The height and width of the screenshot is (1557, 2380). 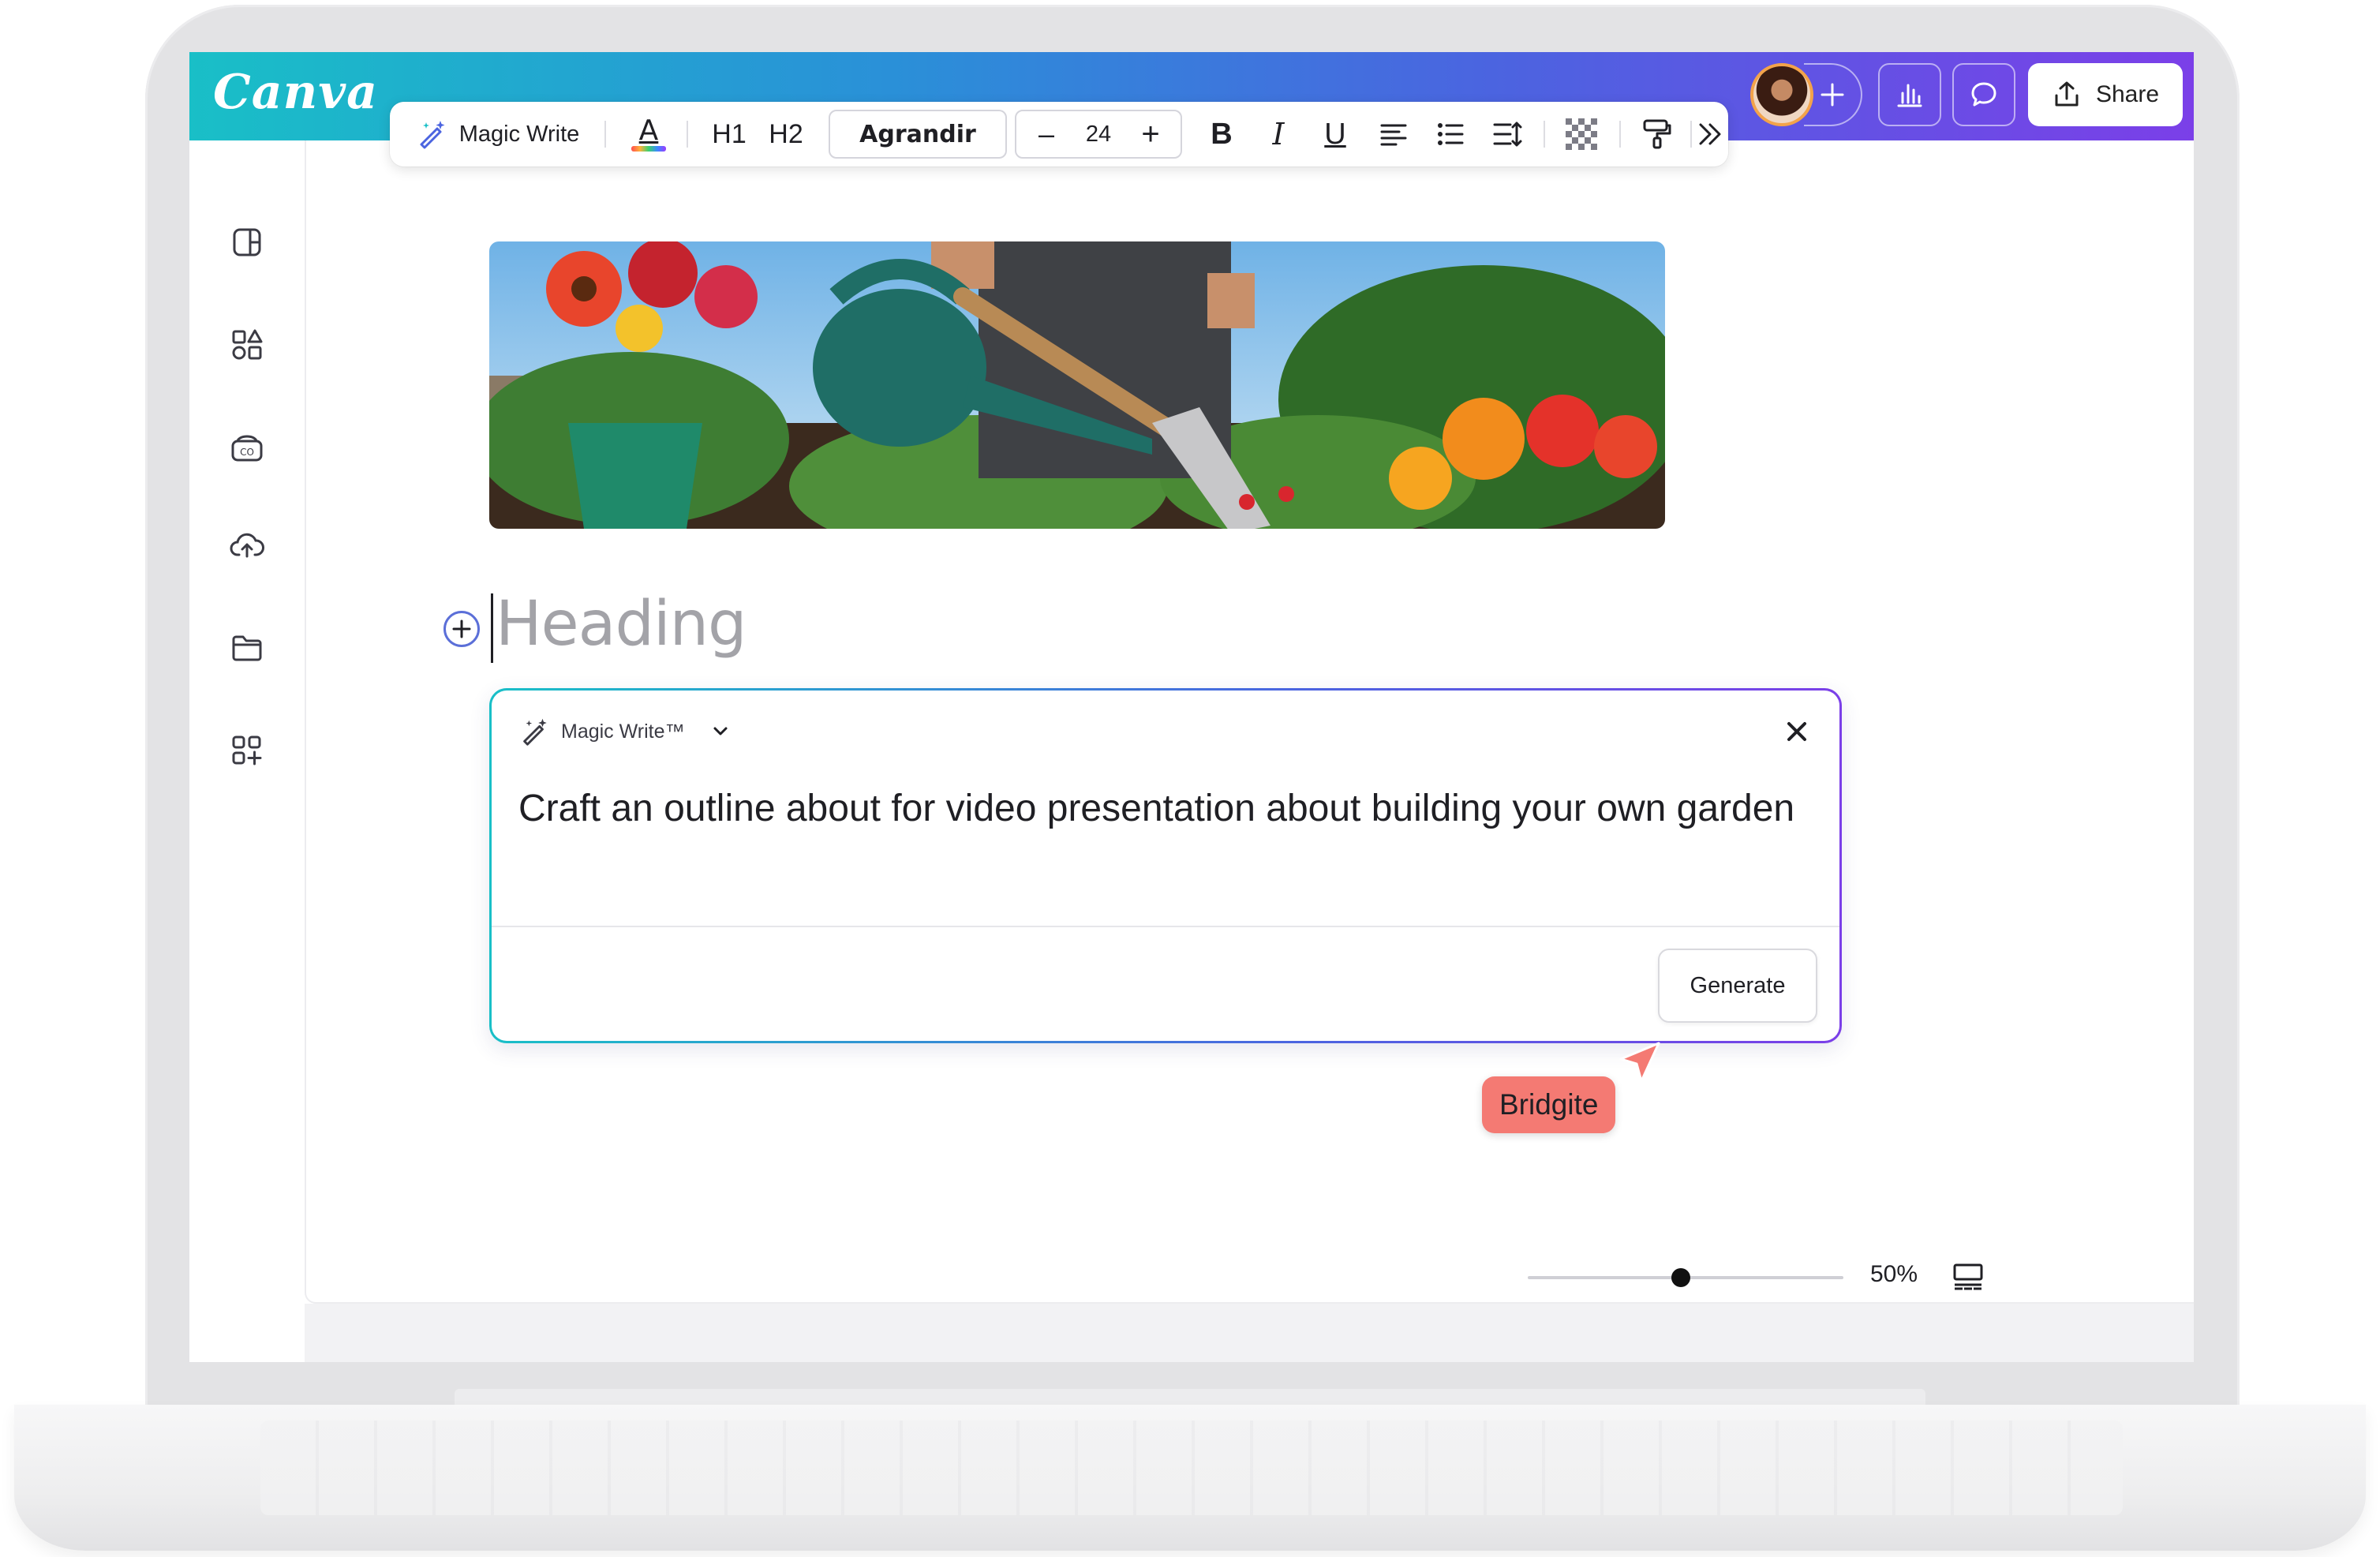 I want to click on close-button, so click(x=1797, y=731).